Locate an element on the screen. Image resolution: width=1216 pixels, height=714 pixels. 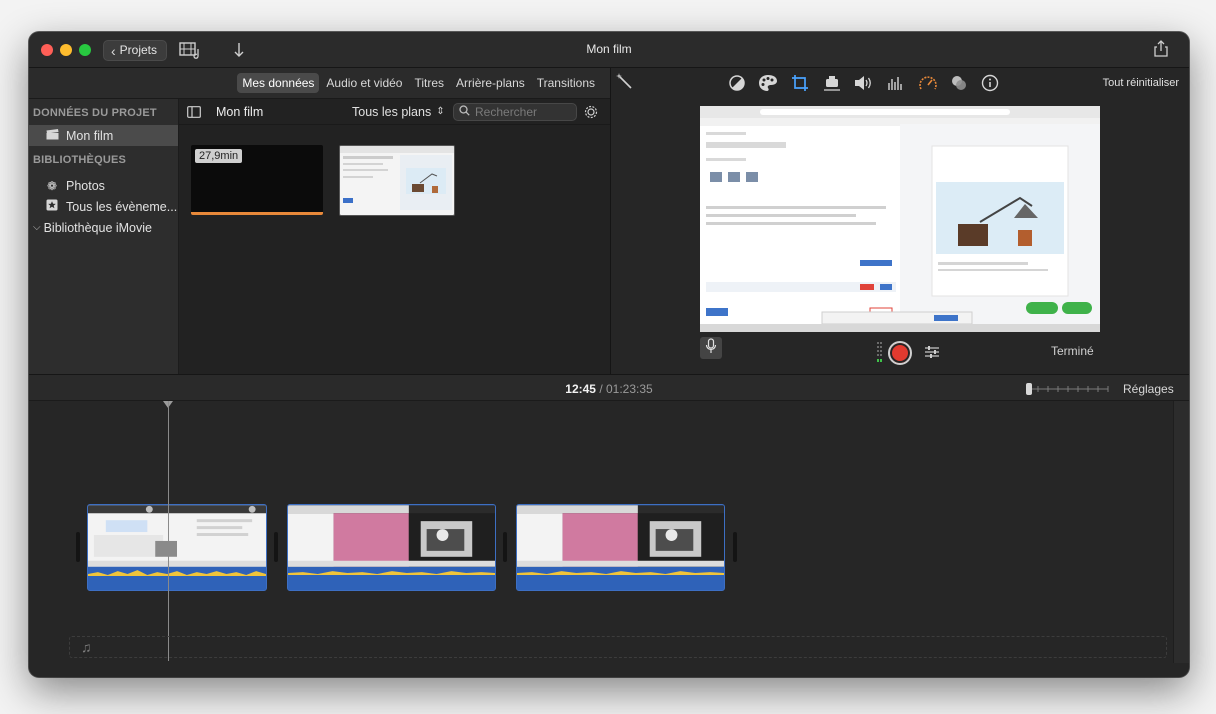
projects-label: Projets is located at coordinates (138, 50).